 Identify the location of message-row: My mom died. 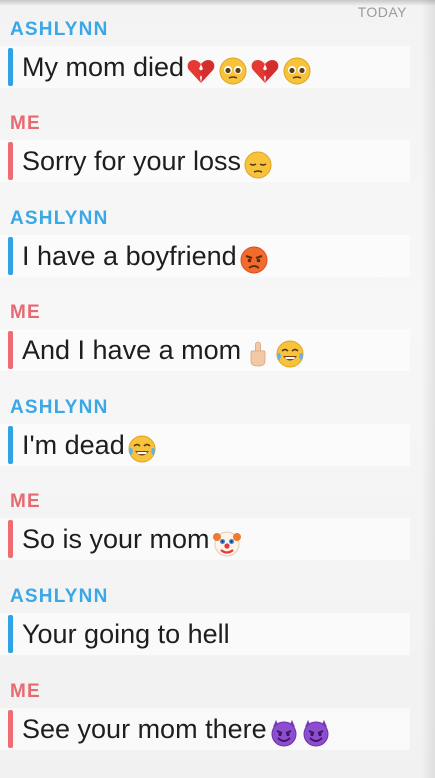
(205, 67).